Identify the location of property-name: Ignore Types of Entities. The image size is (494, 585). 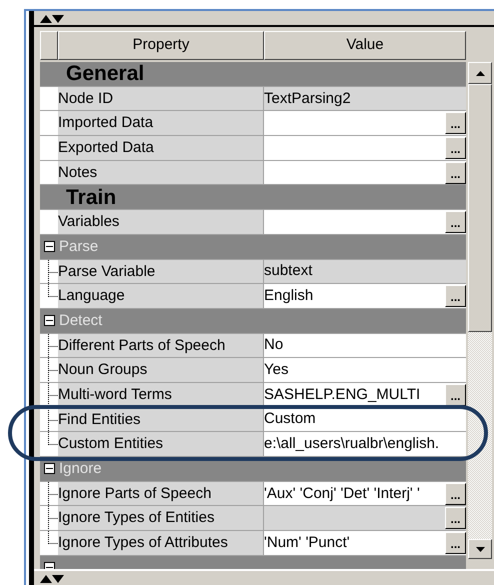
(161, 519).